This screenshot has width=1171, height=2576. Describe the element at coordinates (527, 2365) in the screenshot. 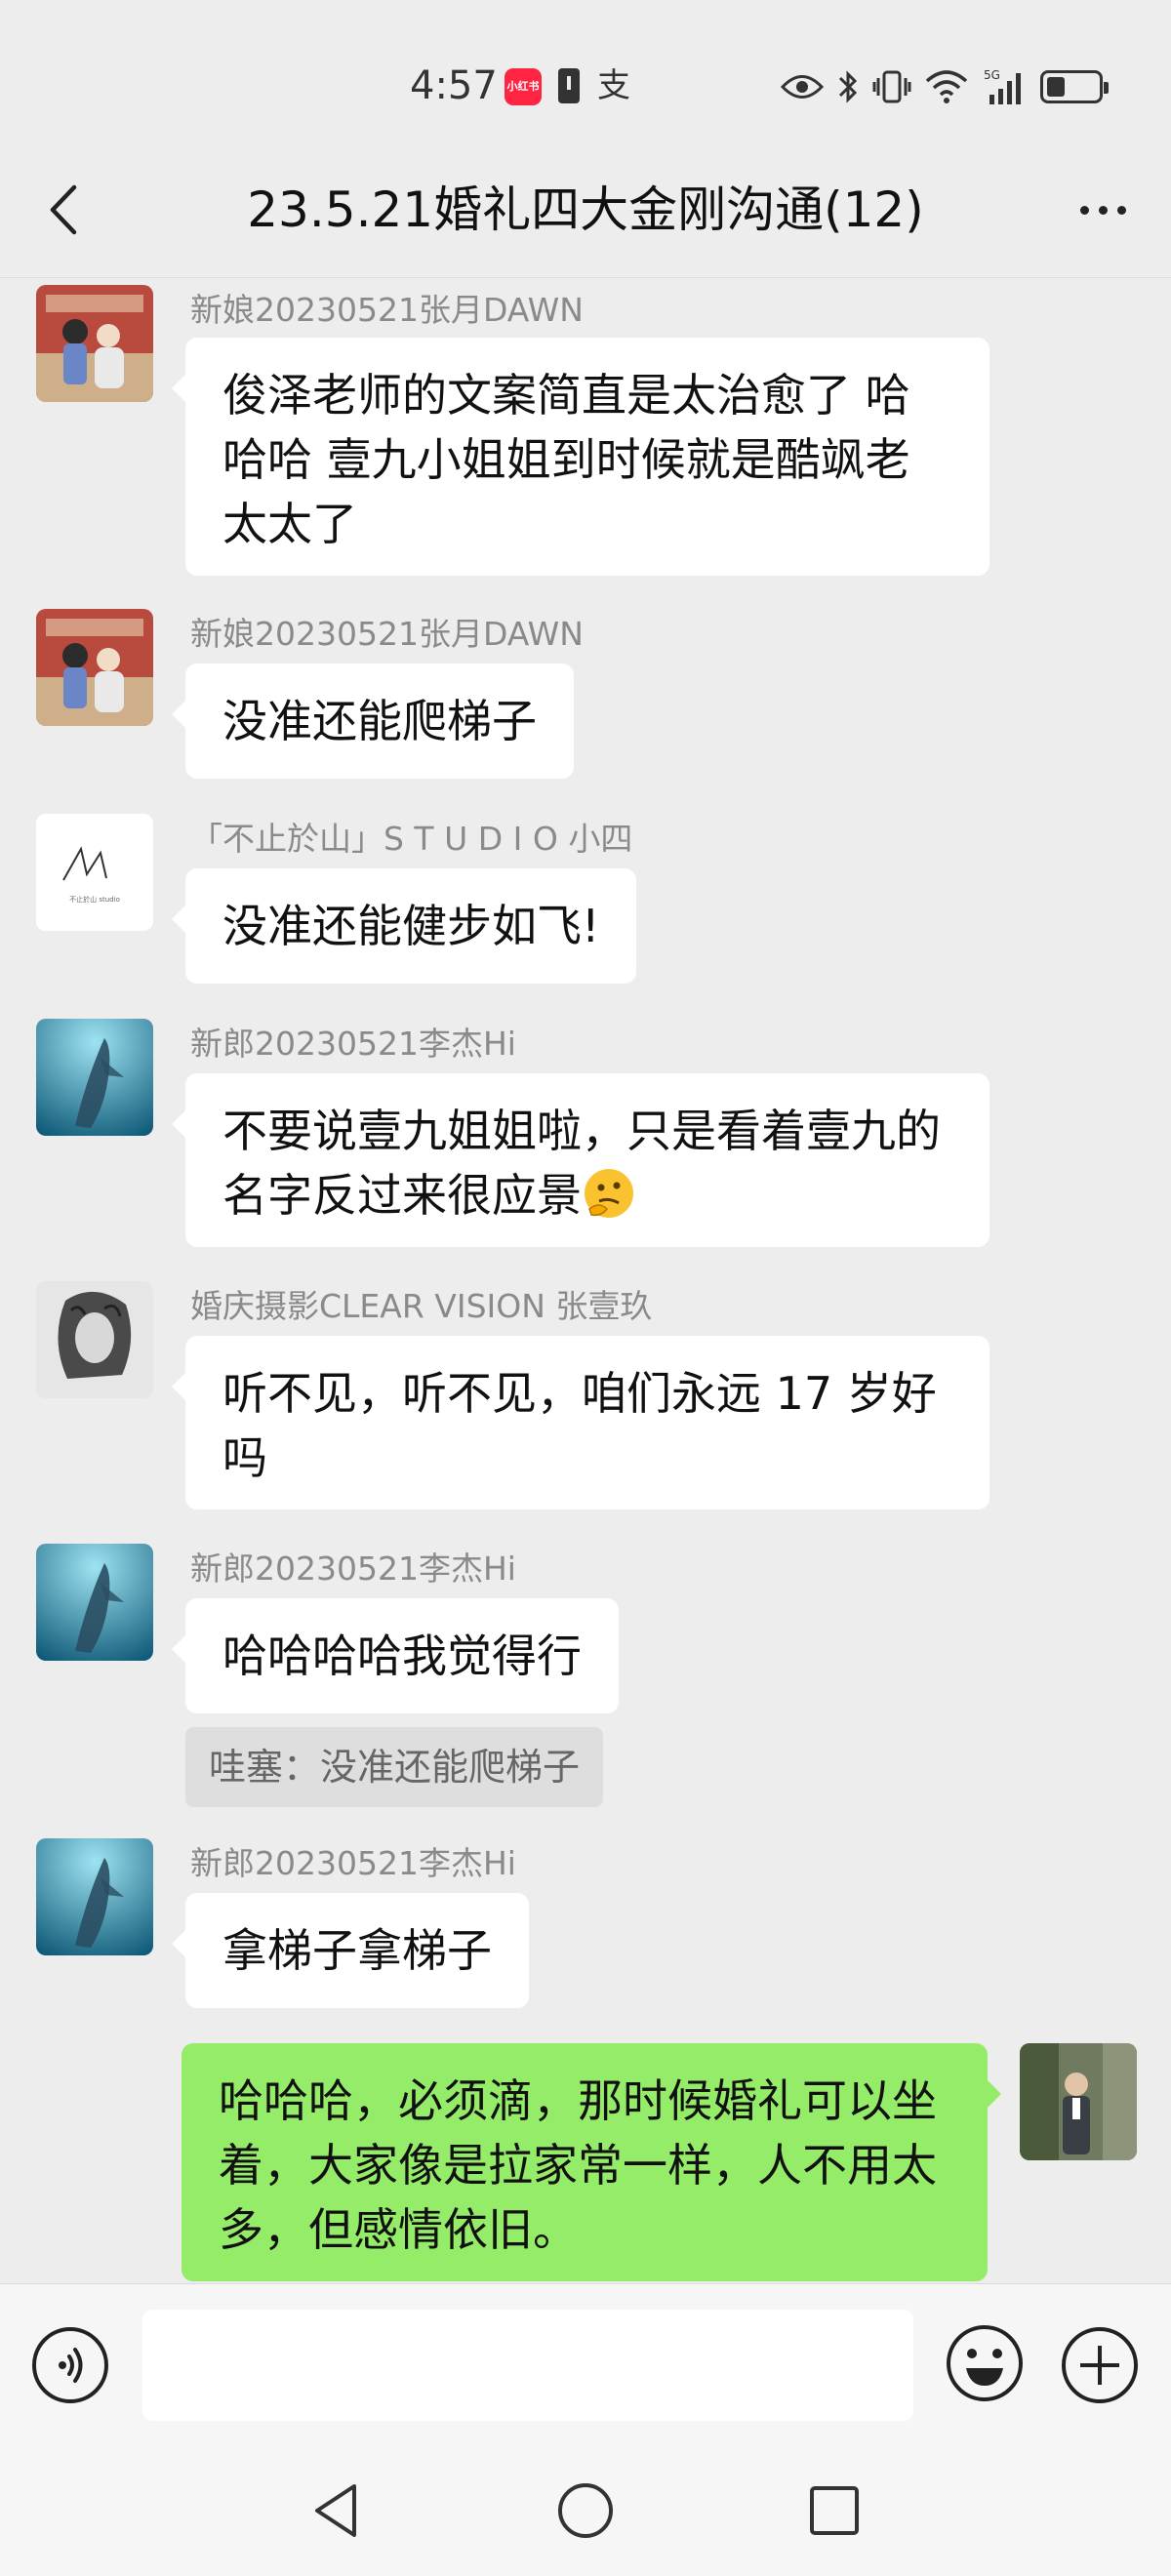

I see `message-input` at that location.